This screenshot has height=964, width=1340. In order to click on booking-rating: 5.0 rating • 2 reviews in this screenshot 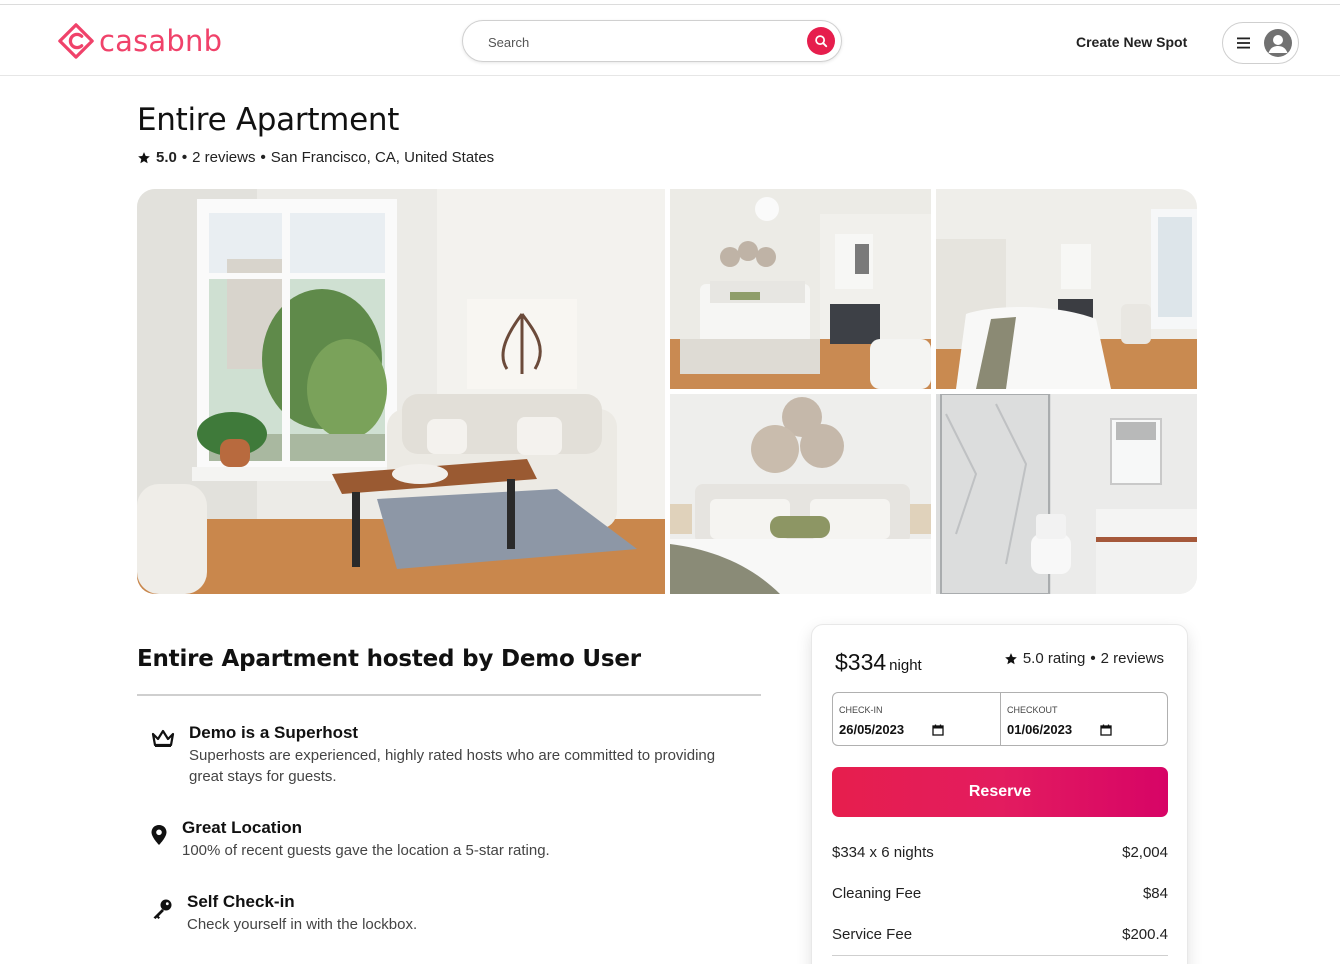, I will do `click(1084, 658)`.